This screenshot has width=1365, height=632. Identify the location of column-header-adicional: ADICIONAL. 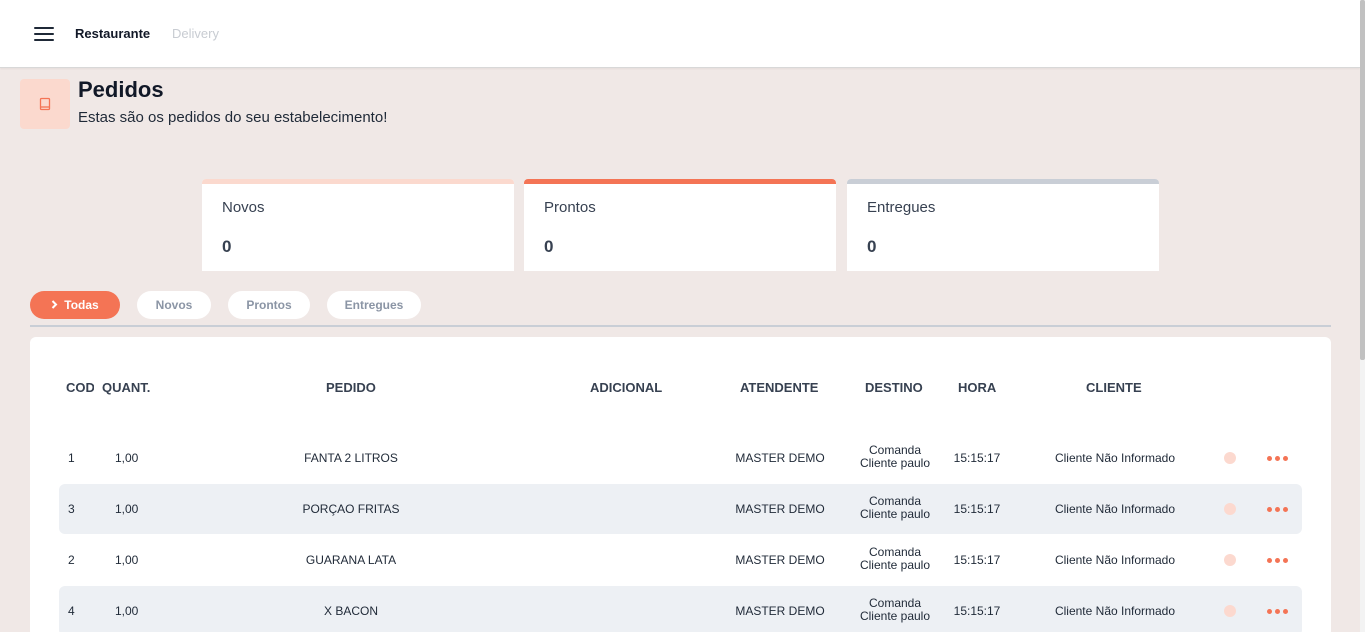
(626, 387).